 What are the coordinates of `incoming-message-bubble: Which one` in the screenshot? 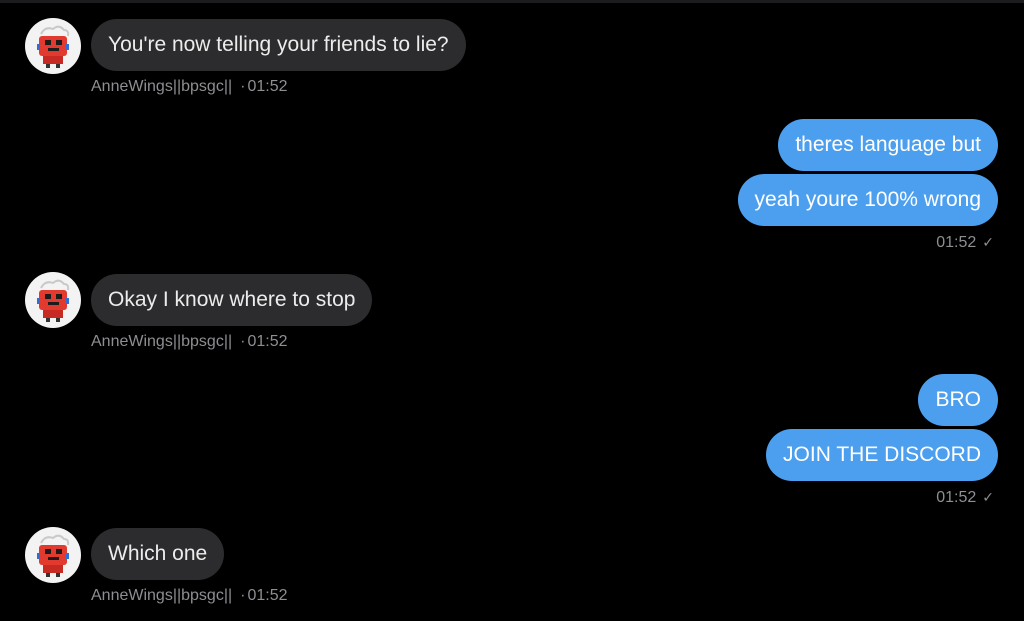 It's located at (158, 554).